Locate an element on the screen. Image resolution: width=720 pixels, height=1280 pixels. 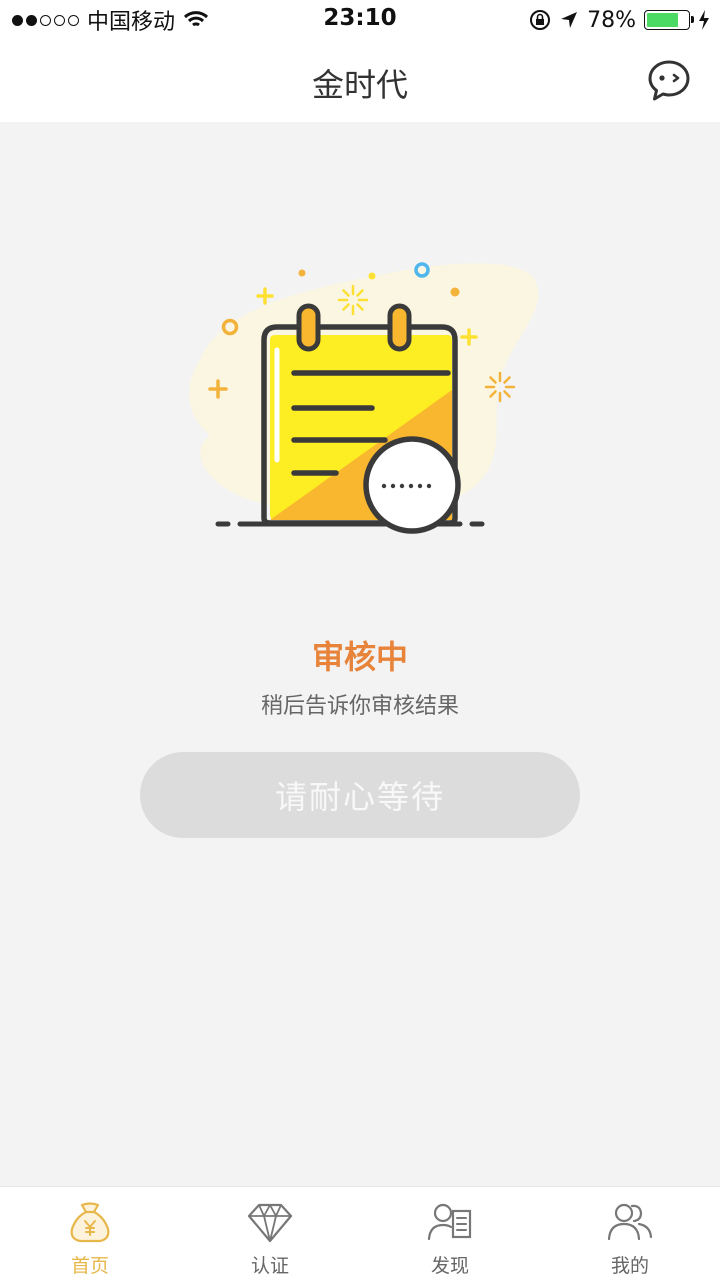
tab-discover: 发现 is located at coordinates (450, 1233).